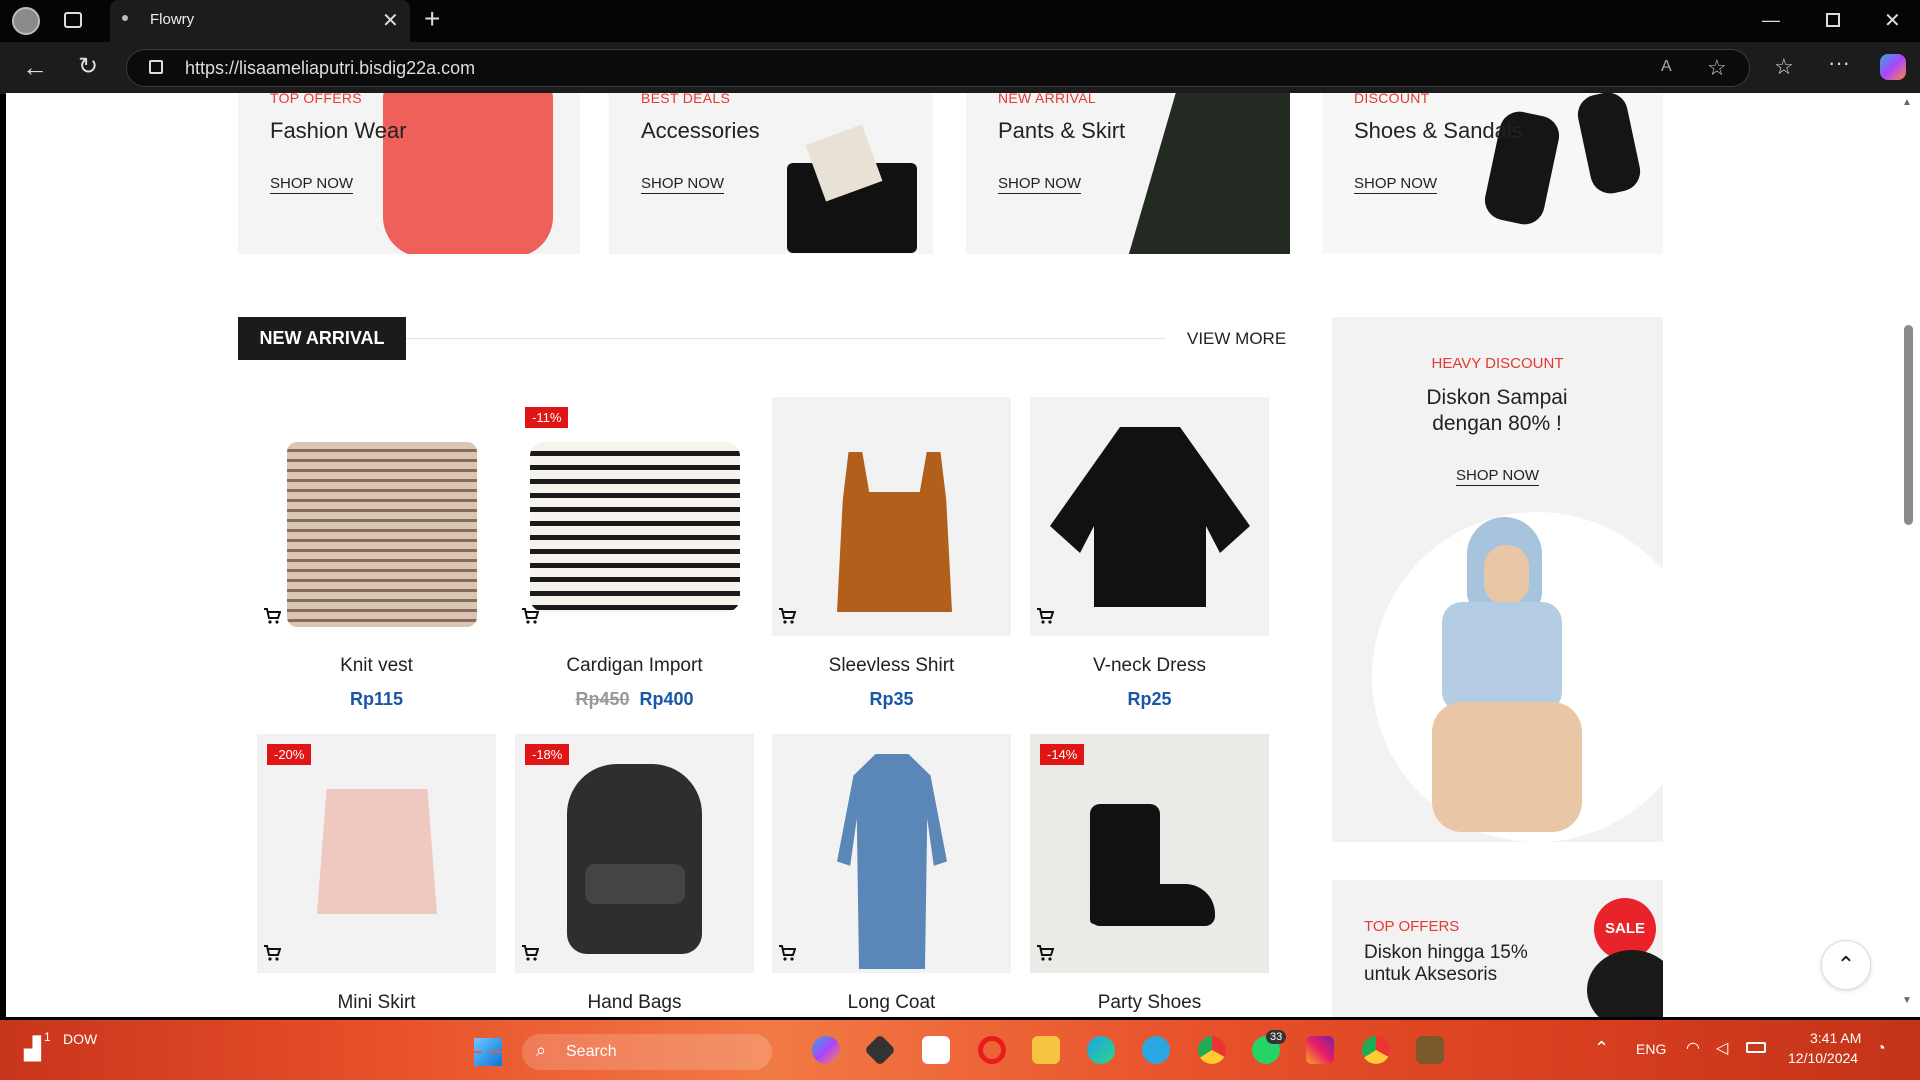  What do you see at coordinates (1149, 1003) in the screenshot?
I see `product-name: Party Shoes` at bounding box center [1149, 1003].